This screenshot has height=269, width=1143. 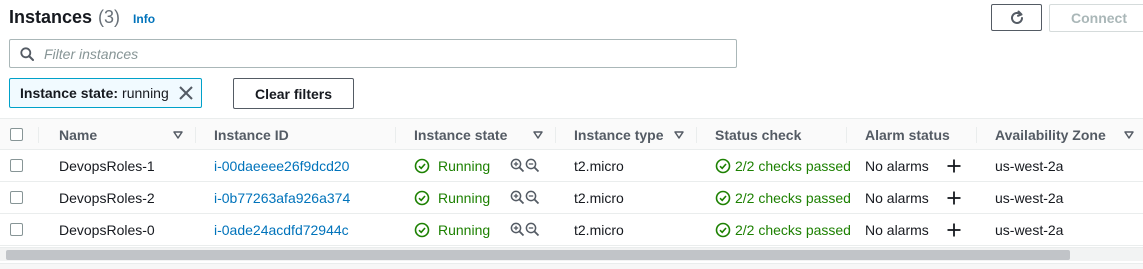 What do you see at coordinates (107, 197) in the screenshot?
I see `instance-name: DevopsRoles-2` at bounding box center [107, 197].